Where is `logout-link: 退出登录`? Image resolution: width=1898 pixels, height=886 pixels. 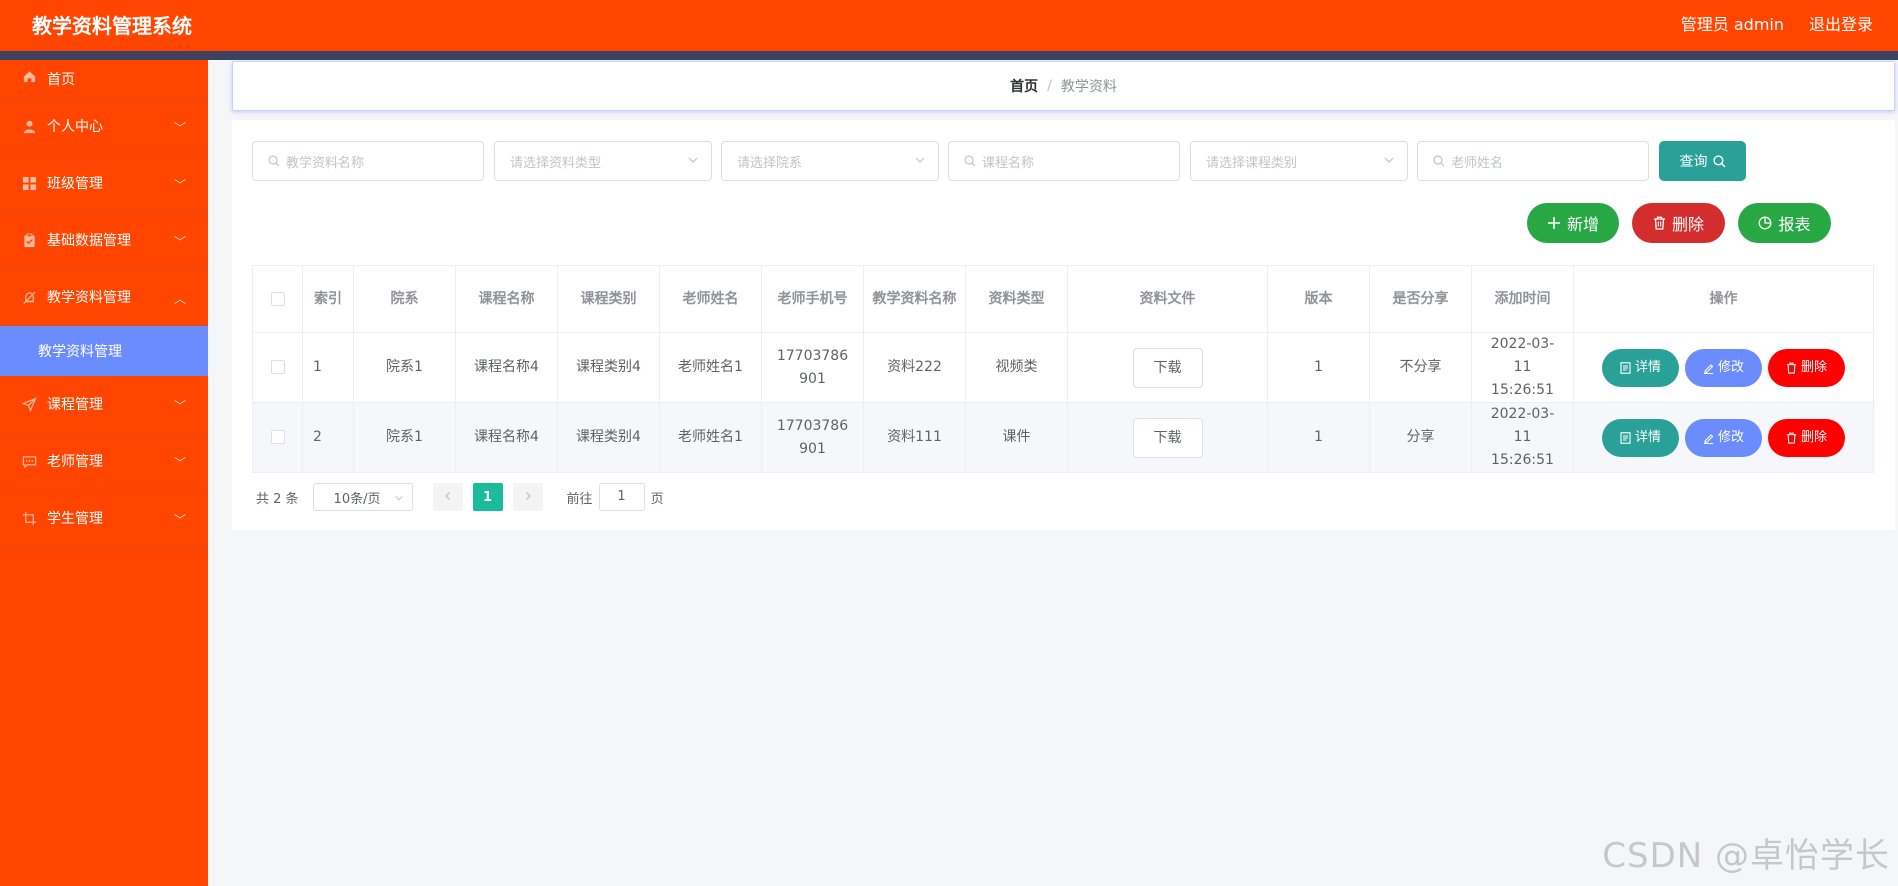
logout-link: 退出登录 is located at coordinates (1841, 23).